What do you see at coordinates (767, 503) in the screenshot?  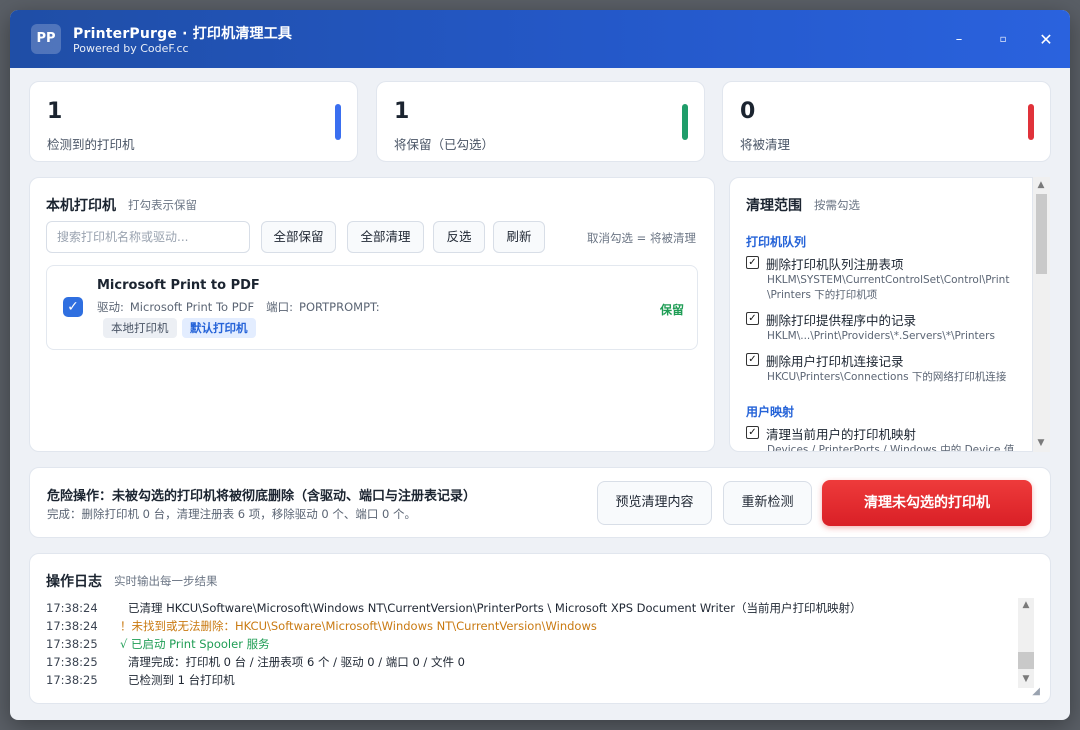 I see `rescan-button: 重新检测` at bounding box center [767, 503].